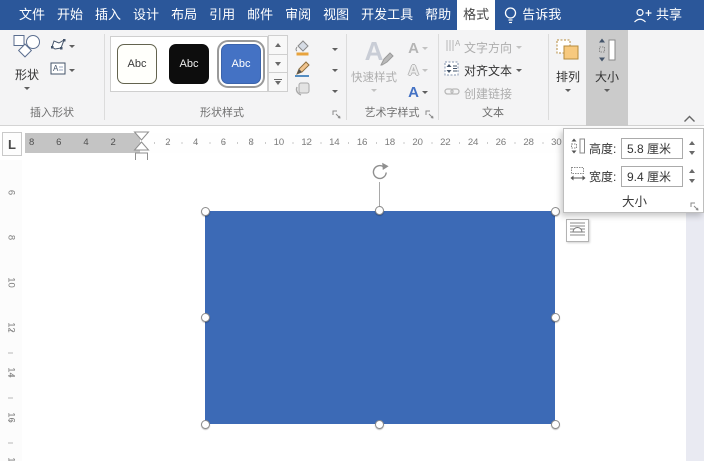 The width and height of the screenshot is (704, 461). Describe the element at coordinates (260, 15) in the screenshot. I see `menu-tab: 邮件` at that location.